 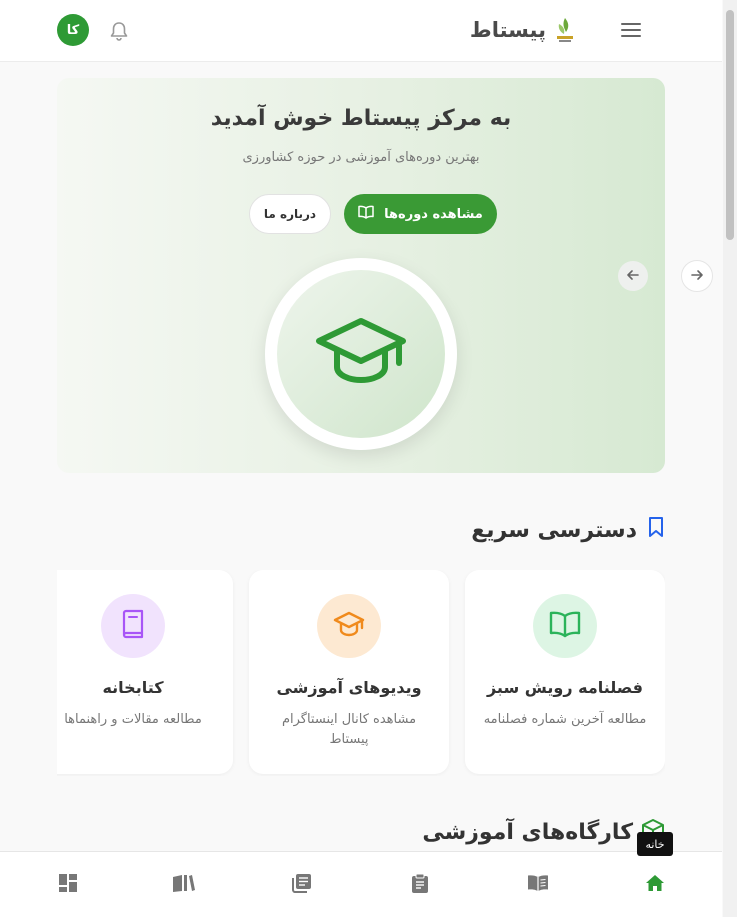 What do you see at coordinates (73, 30) in the screenshot?
I see `avatar: کا` at bounding box center [73, 30].